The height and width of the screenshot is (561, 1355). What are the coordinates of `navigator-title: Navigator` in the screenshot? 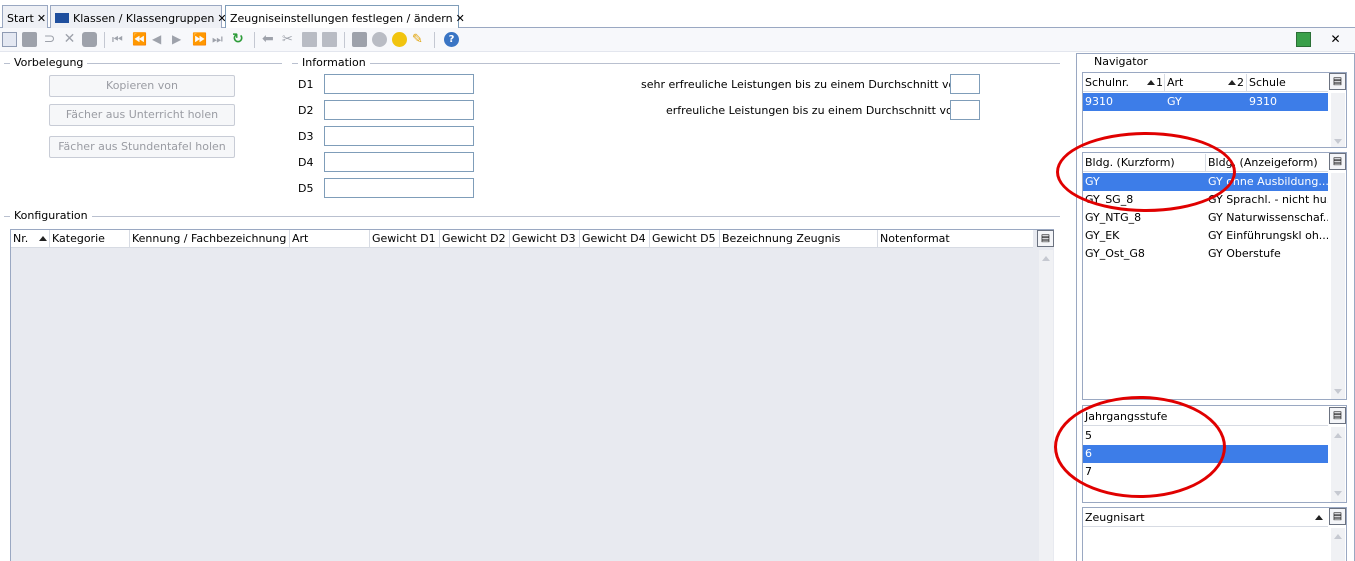 It's located at (1121, 61).